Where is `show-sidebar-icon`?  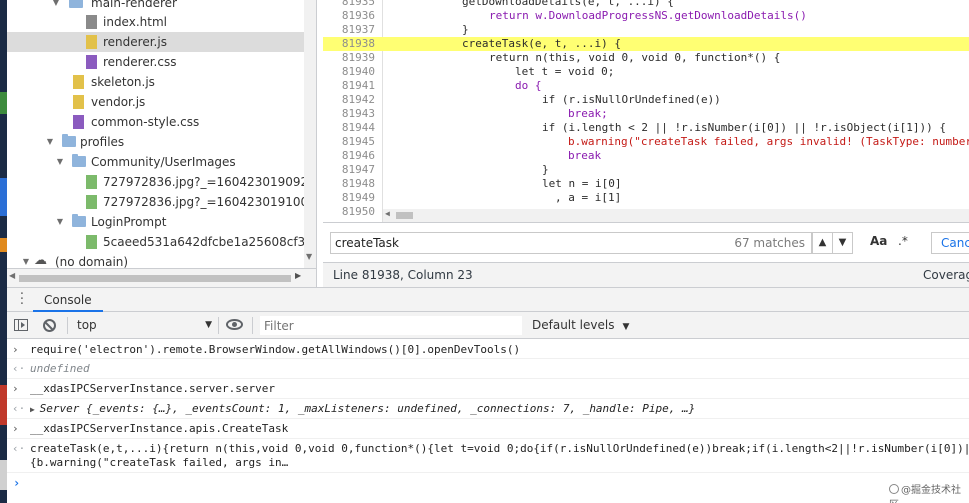 show-sidebar-icon is located at coordinates (21, 325).